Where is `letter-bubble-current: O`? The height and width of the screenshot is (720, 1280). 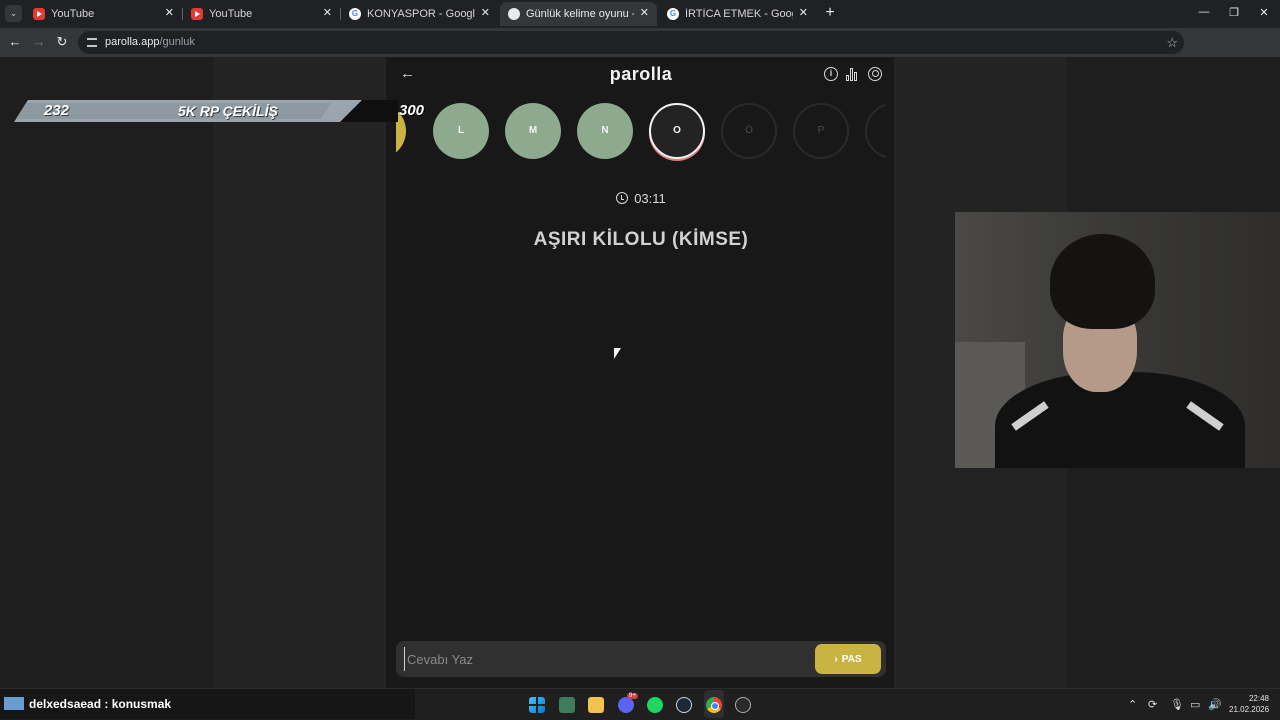 letter-bubble-current: O is located at coordinates (677, 131).